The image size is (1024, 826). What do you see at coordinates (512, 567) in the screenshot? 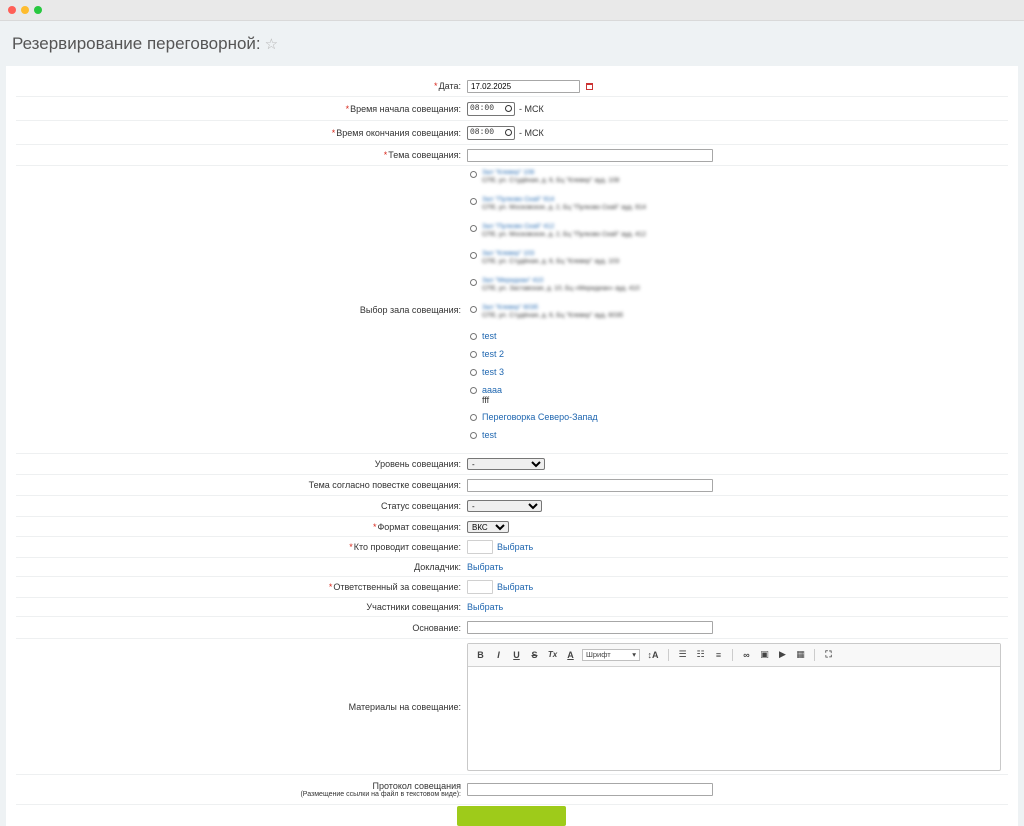
I see `row-speaker: Докладчик: Выбрать` at bounding box center [512, 567].